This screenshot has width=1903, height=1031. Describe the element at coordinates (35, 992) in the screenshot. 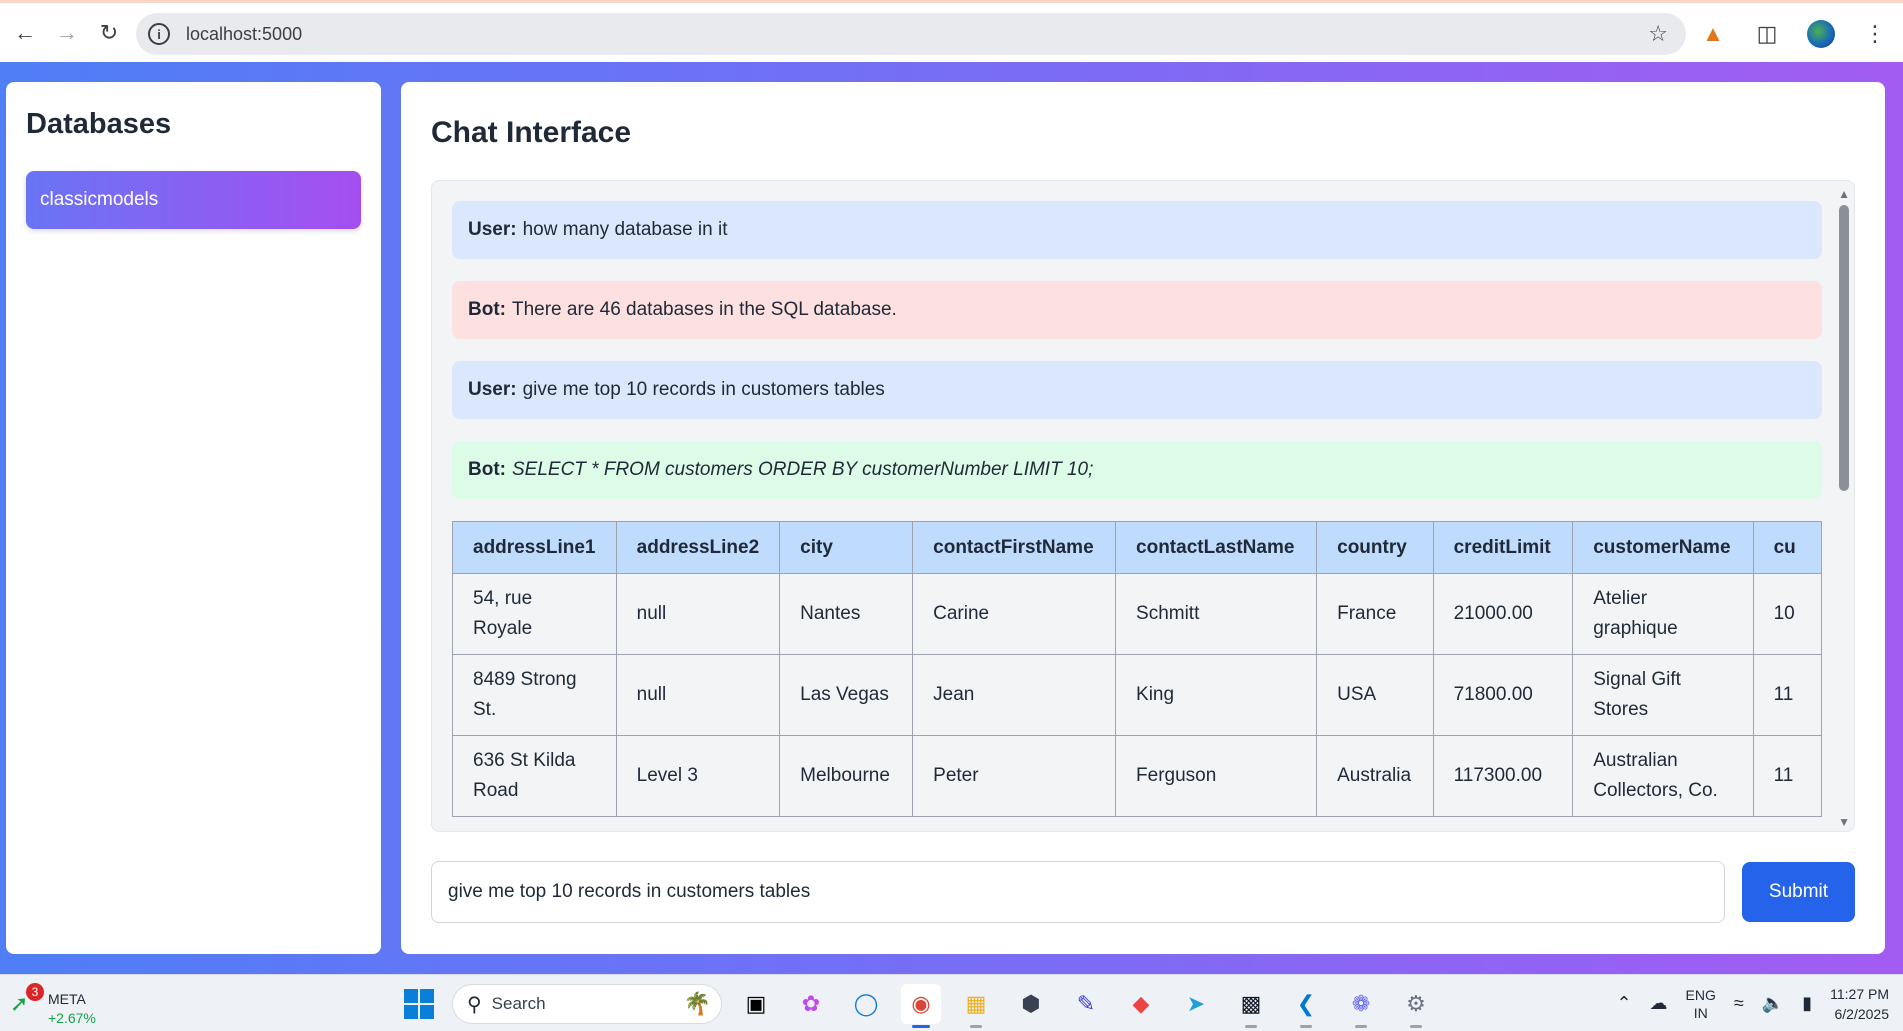

I see `notification-badge: 3` at that location.